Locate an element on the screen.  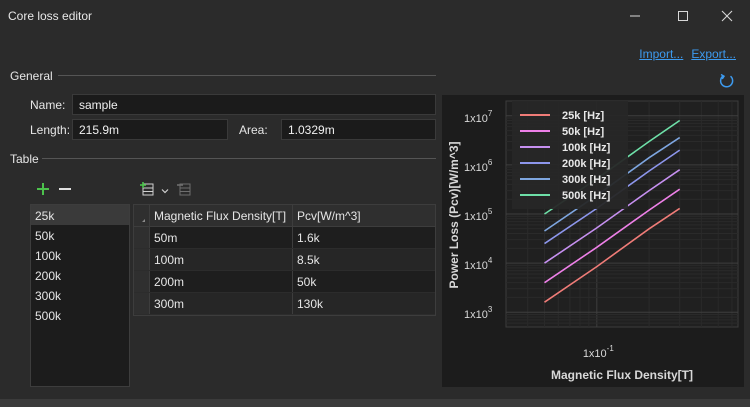
frequency-list: 25k 50k 100k 200k 300k 500k is located at coordinates (80, 295).